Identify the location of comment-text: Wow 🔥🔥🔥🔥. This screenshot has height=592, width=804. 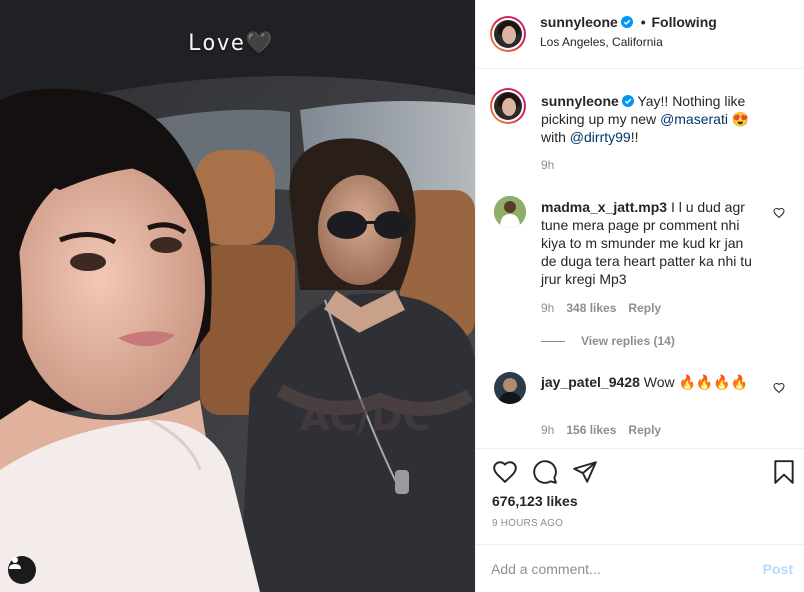
(696, 382).